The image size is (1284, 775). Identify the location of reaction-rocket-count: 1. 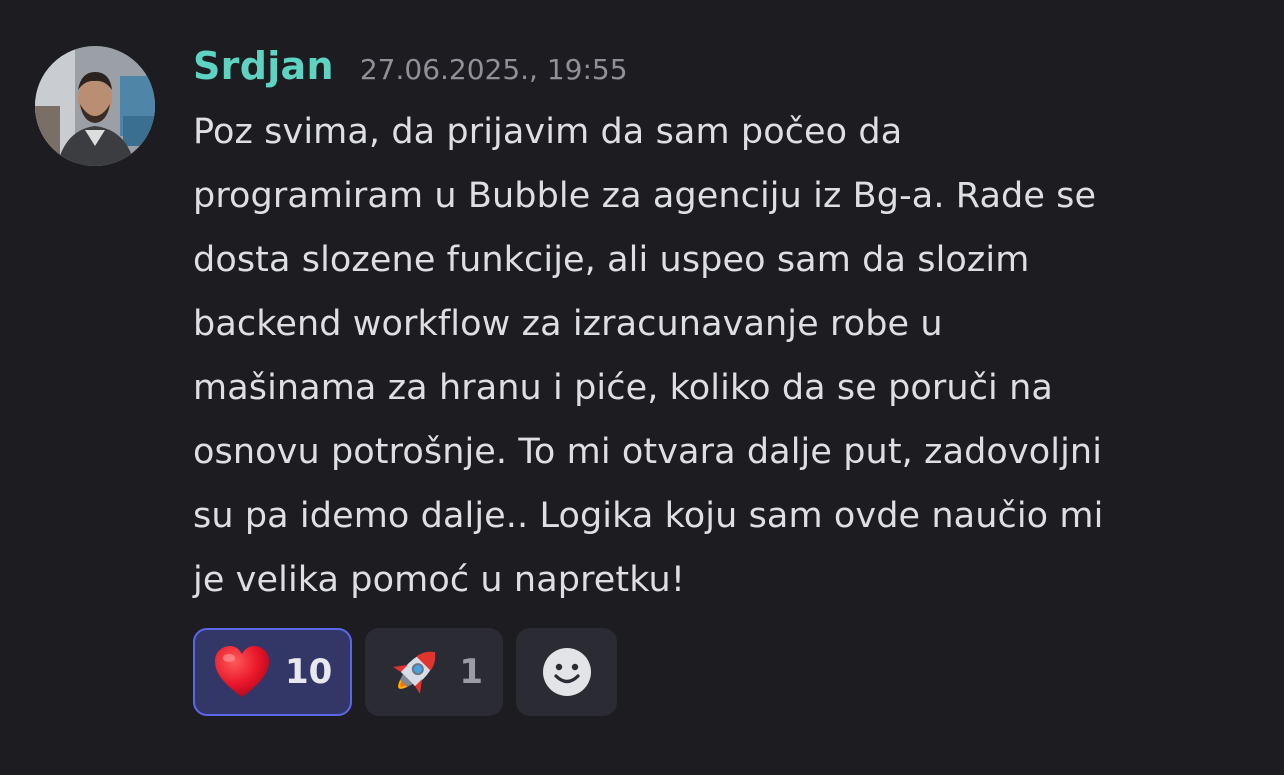
(471, 672).